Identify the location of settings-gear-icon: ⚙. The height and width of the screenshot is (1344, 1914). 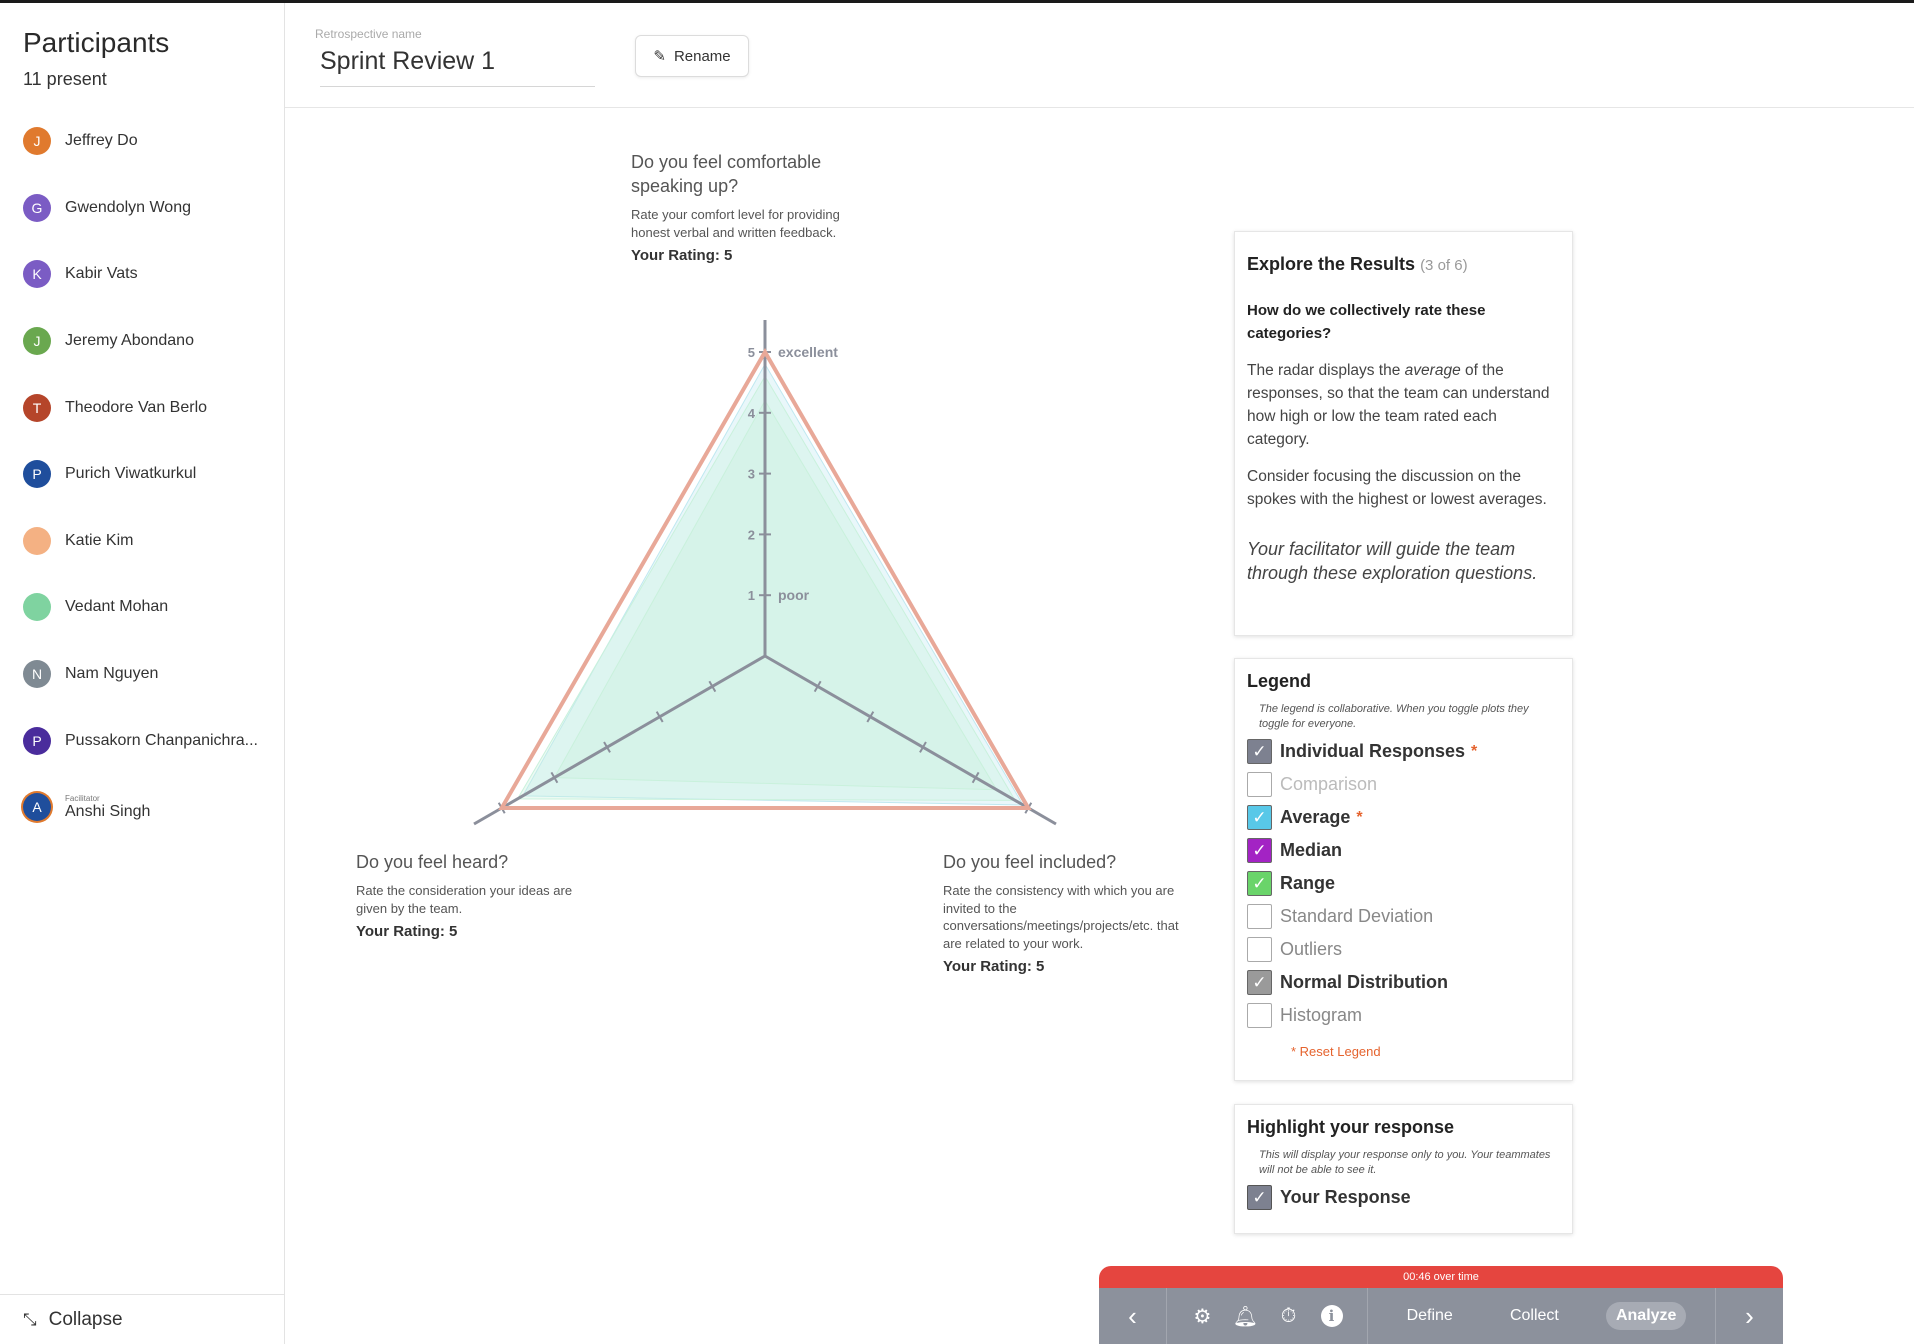
(1202, 1316).